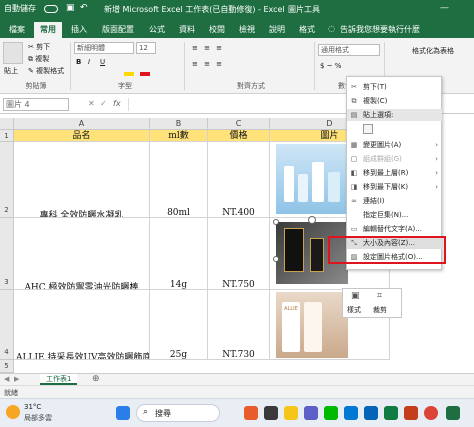  I want to click on cell-b1: ml數, so click(179, 136).